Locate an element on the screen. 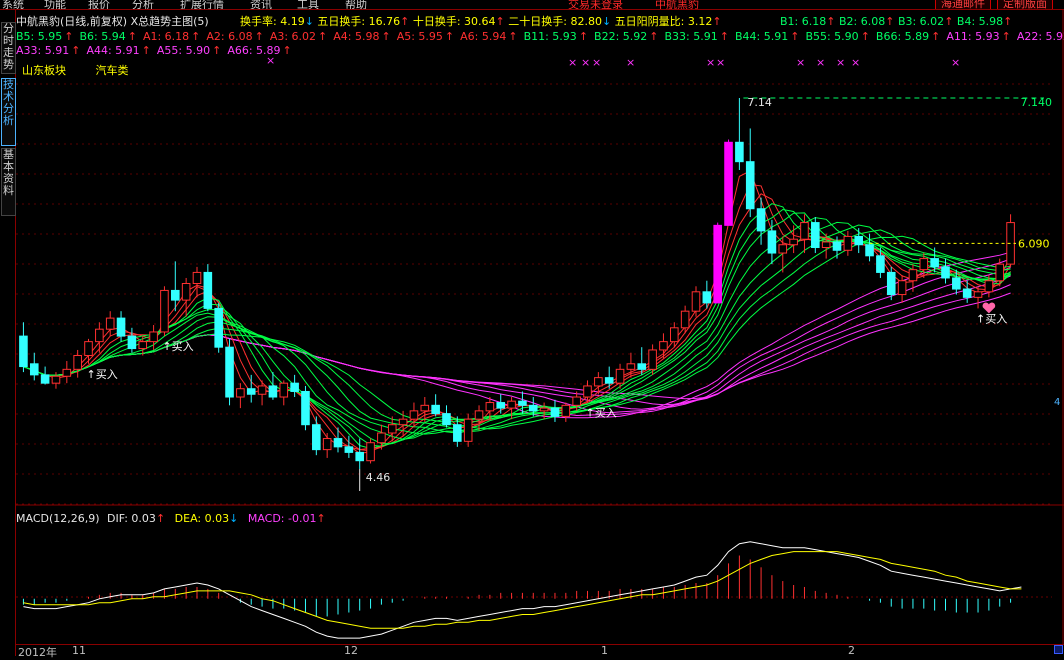 Image resolution: width=1064 pixels, height=660 pixels. indicator-header-row3: A33: 5.91 ↑ A44: 5.91 ↑ A55: 5.90 ↑ A66: 5.89 ↑ is located at coordinates (157, 50).